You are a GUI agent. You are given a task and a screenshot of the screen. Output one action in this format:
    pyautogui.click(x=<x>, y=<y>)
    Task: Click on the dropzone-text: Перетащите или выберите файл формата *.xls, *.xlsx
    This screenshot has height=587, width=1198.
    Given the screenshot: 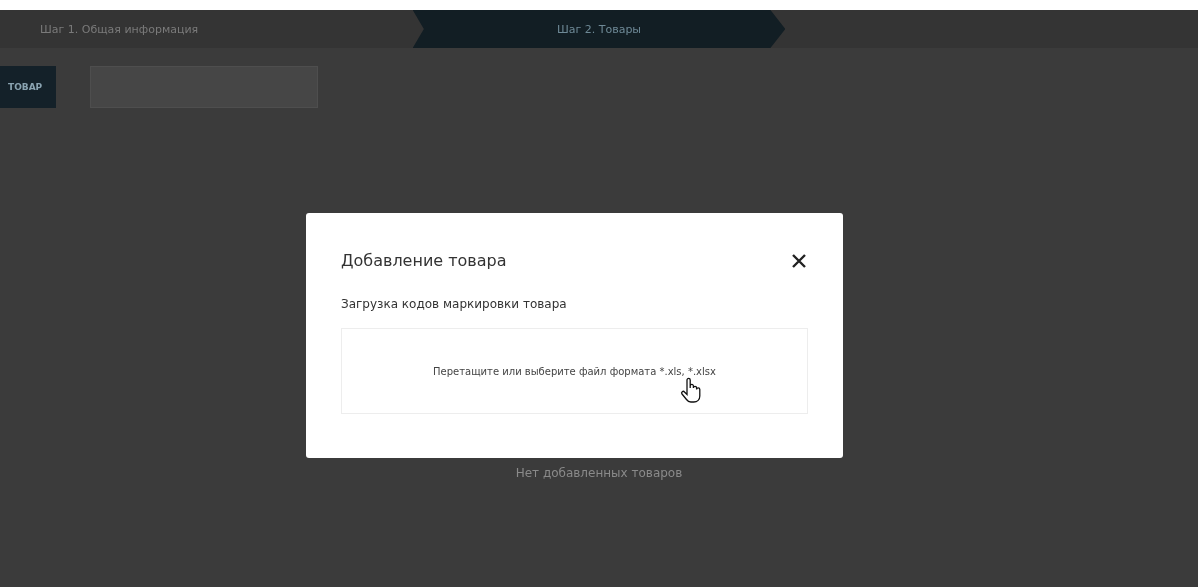 What is the action you would take?
    pyautogui.click(x=574, y=371)
    